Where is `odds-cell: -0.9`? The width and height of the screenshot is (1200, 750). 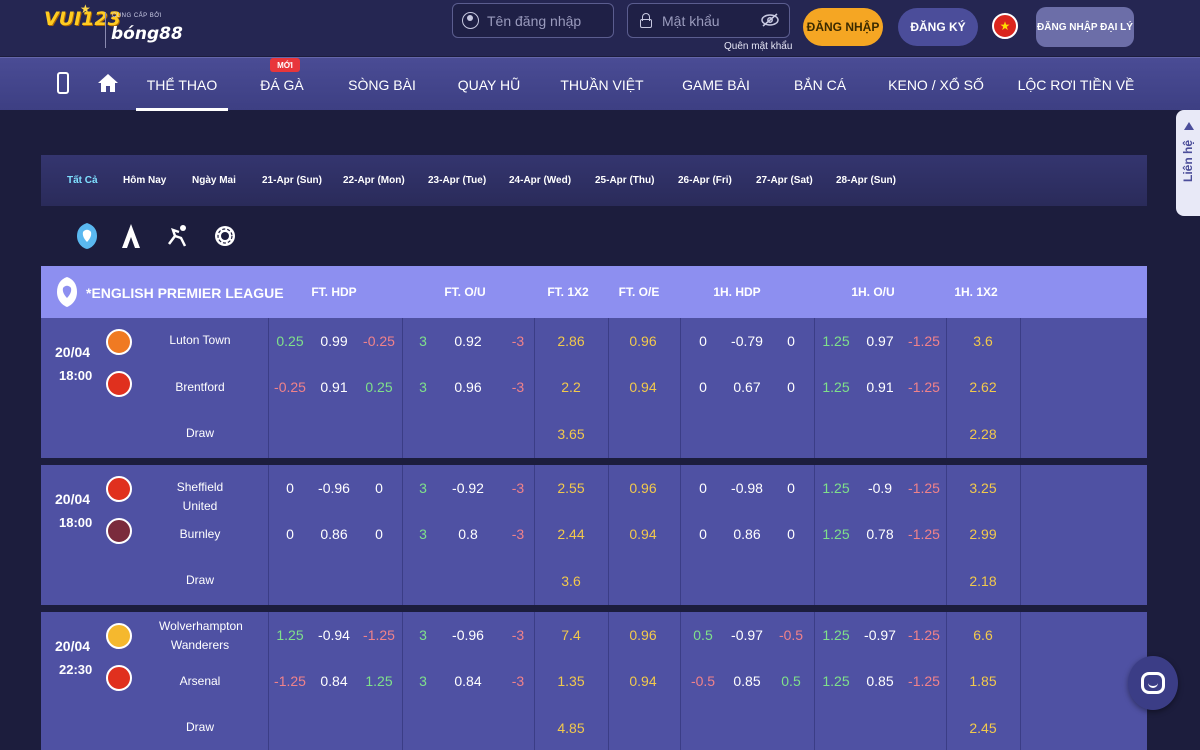
odds-cell: -0.9 is located at coordinates (880, 488).